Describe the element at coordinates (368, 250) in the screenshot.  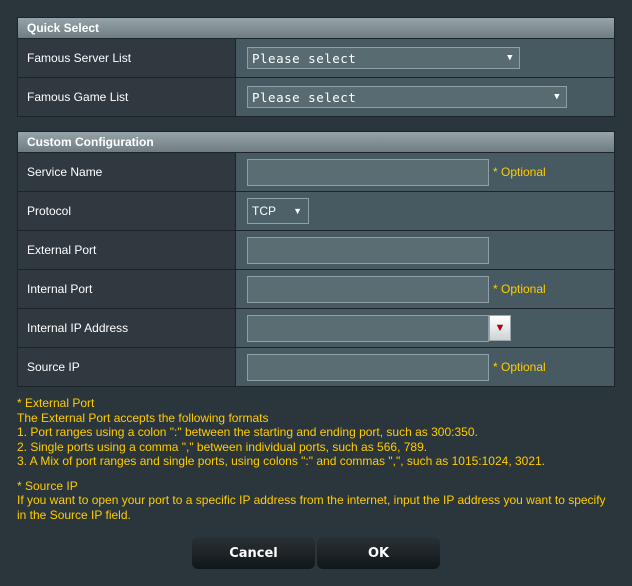
I see `external-port-input` at that location.